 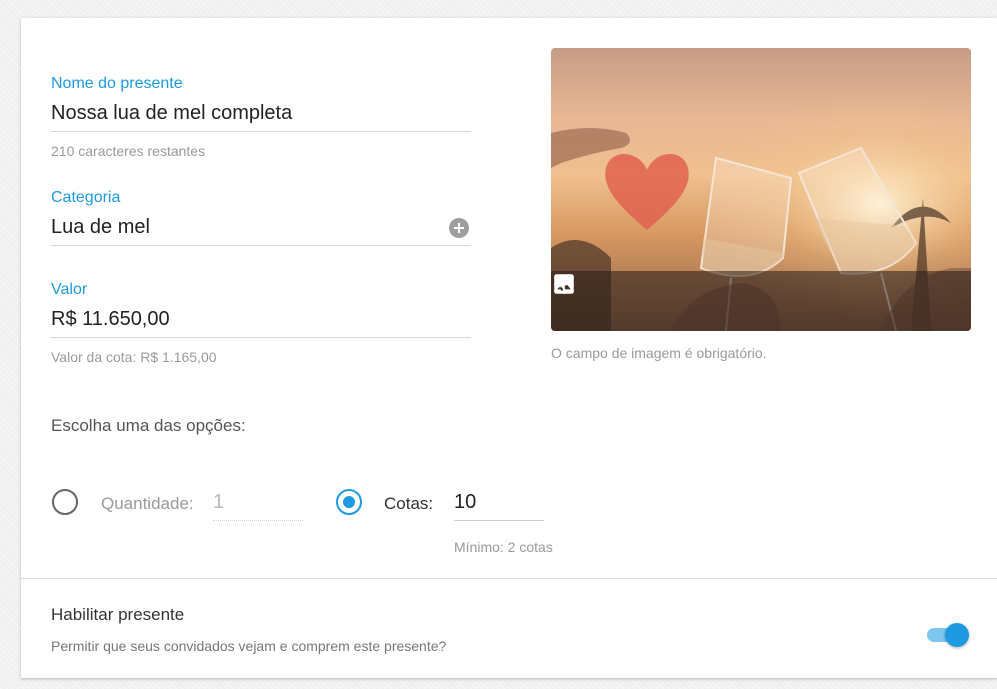 I want to click on shares-min-help: Mínimo: 2 cotas, so click(x=503, y=547).